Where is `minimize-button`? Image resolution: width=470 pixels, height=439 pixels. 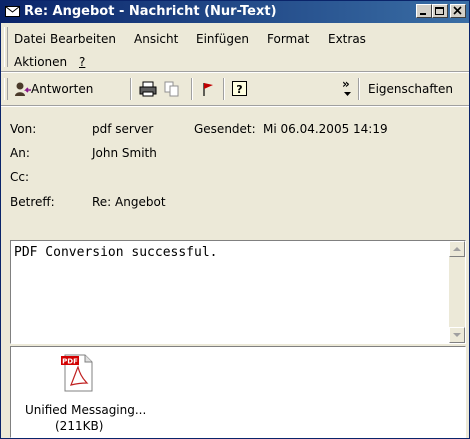
minimize-button is located at coordinates (424, 11).